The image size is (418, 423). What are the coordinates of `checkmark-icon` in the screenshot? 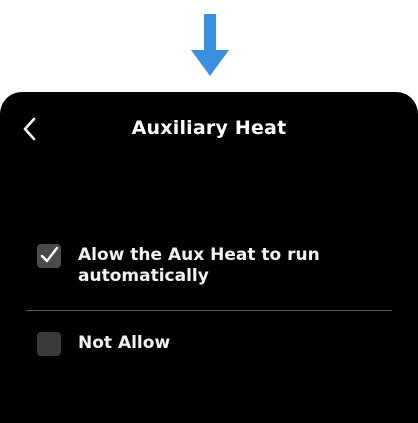 It's located at (49, 254).